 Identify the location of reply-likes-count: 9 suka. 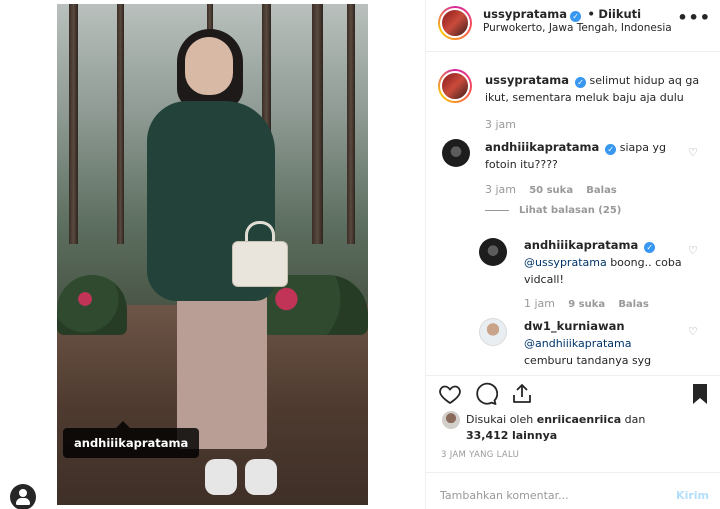
(586, 304).